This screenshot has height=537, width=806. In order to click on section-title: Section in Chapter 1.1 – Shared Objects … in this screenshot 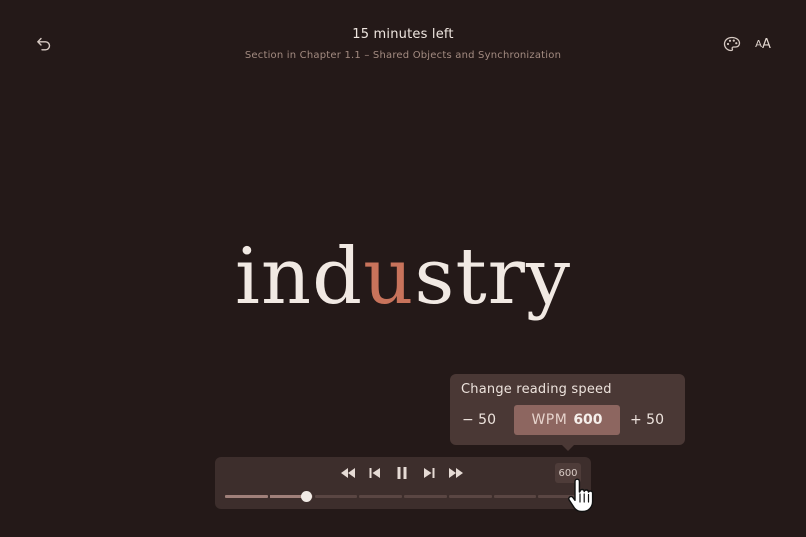, I will do `click(403, 55)`.